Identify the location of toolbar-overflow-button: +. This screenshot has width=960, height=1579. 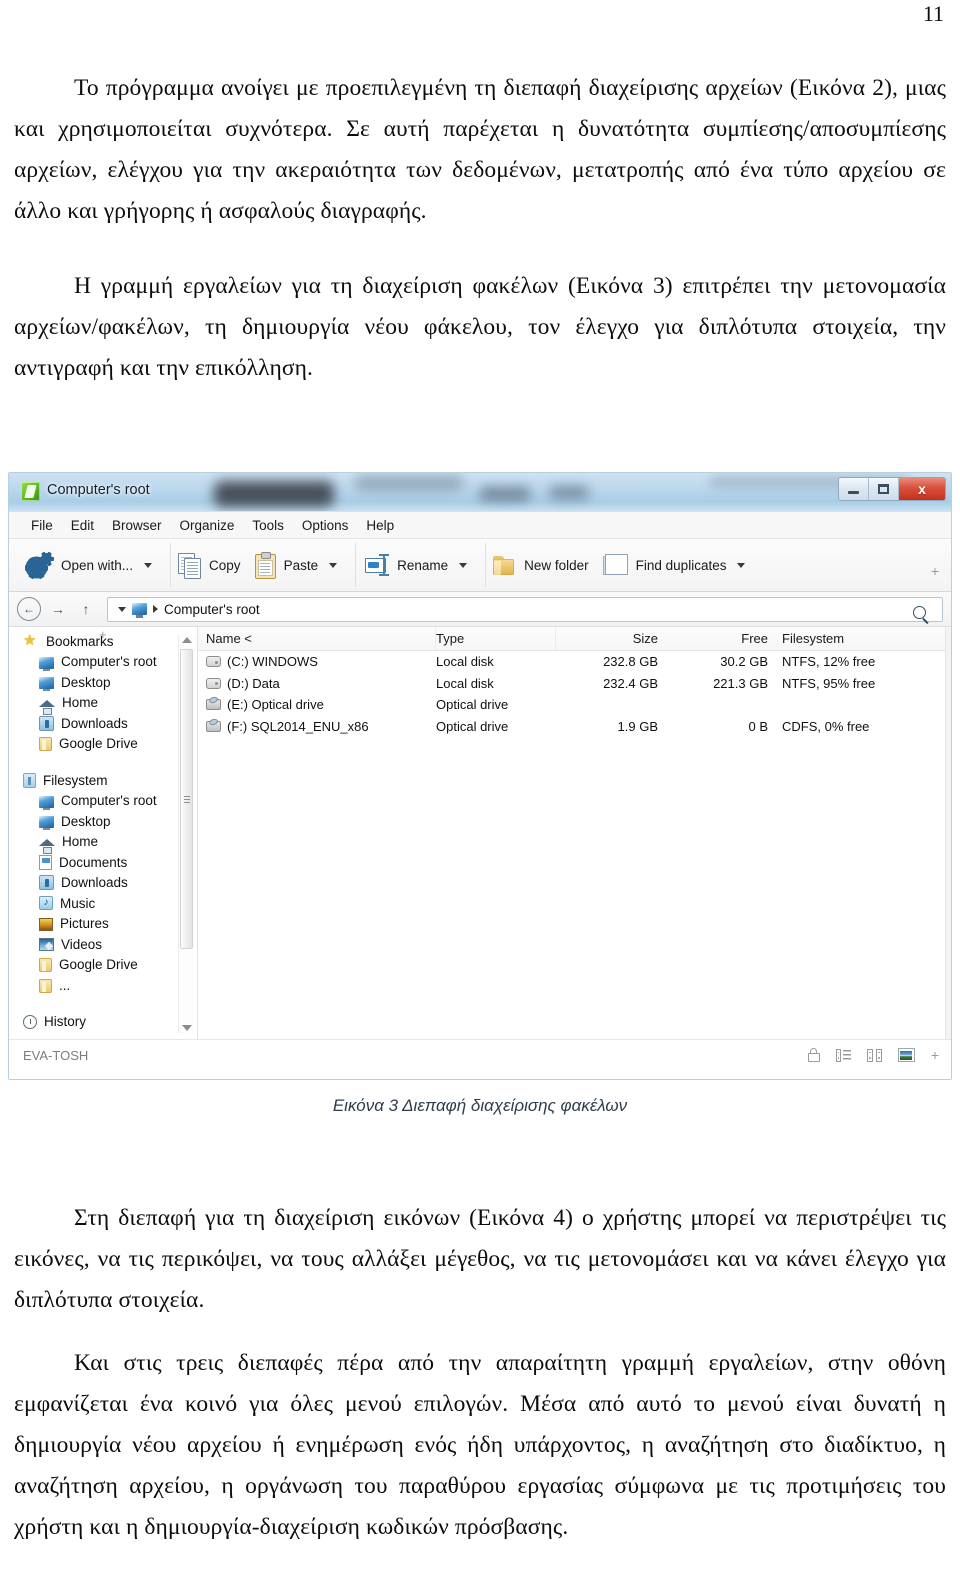
(935, 571).